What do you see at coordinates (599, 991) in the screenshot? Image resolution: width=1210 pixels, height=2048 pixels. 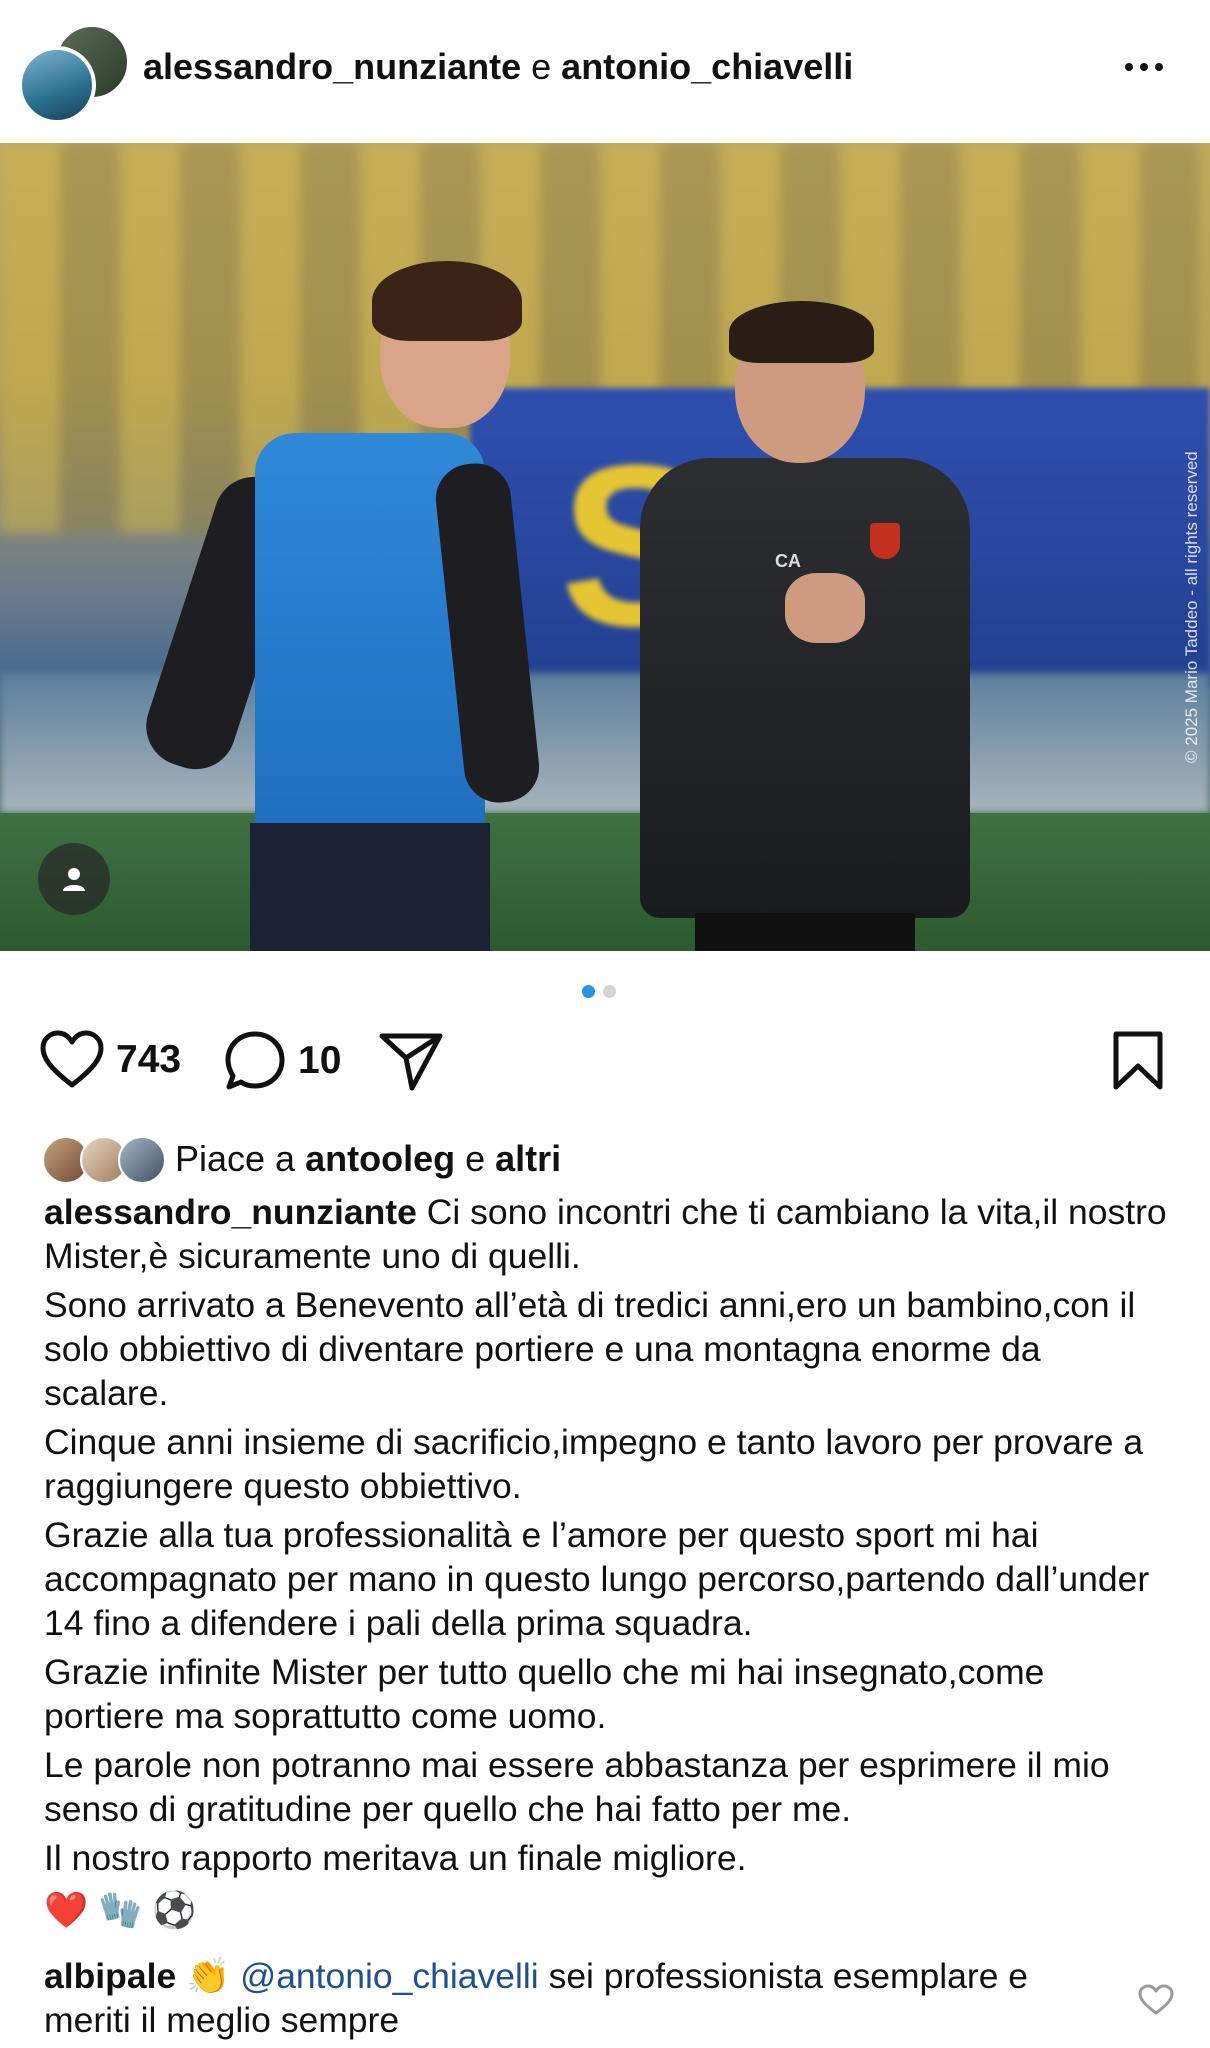 I see `carousel-indicator` at bounding box center [599, 991].